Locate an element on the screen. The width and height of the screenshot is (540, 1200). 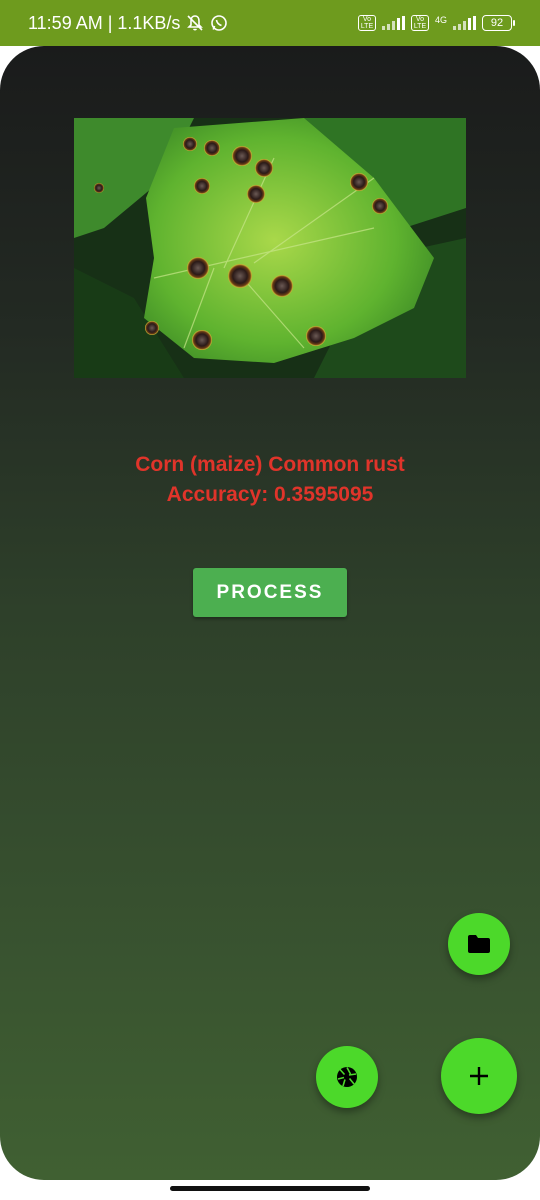
status-right: Vo LTE Vo LTE 4G 92 is located at coordinates (436, 23).